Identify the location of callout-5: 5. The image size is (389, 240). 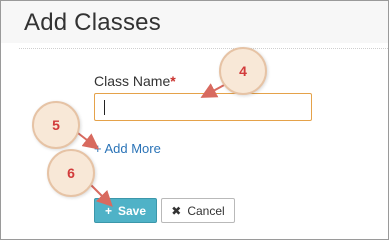
(56, 125).